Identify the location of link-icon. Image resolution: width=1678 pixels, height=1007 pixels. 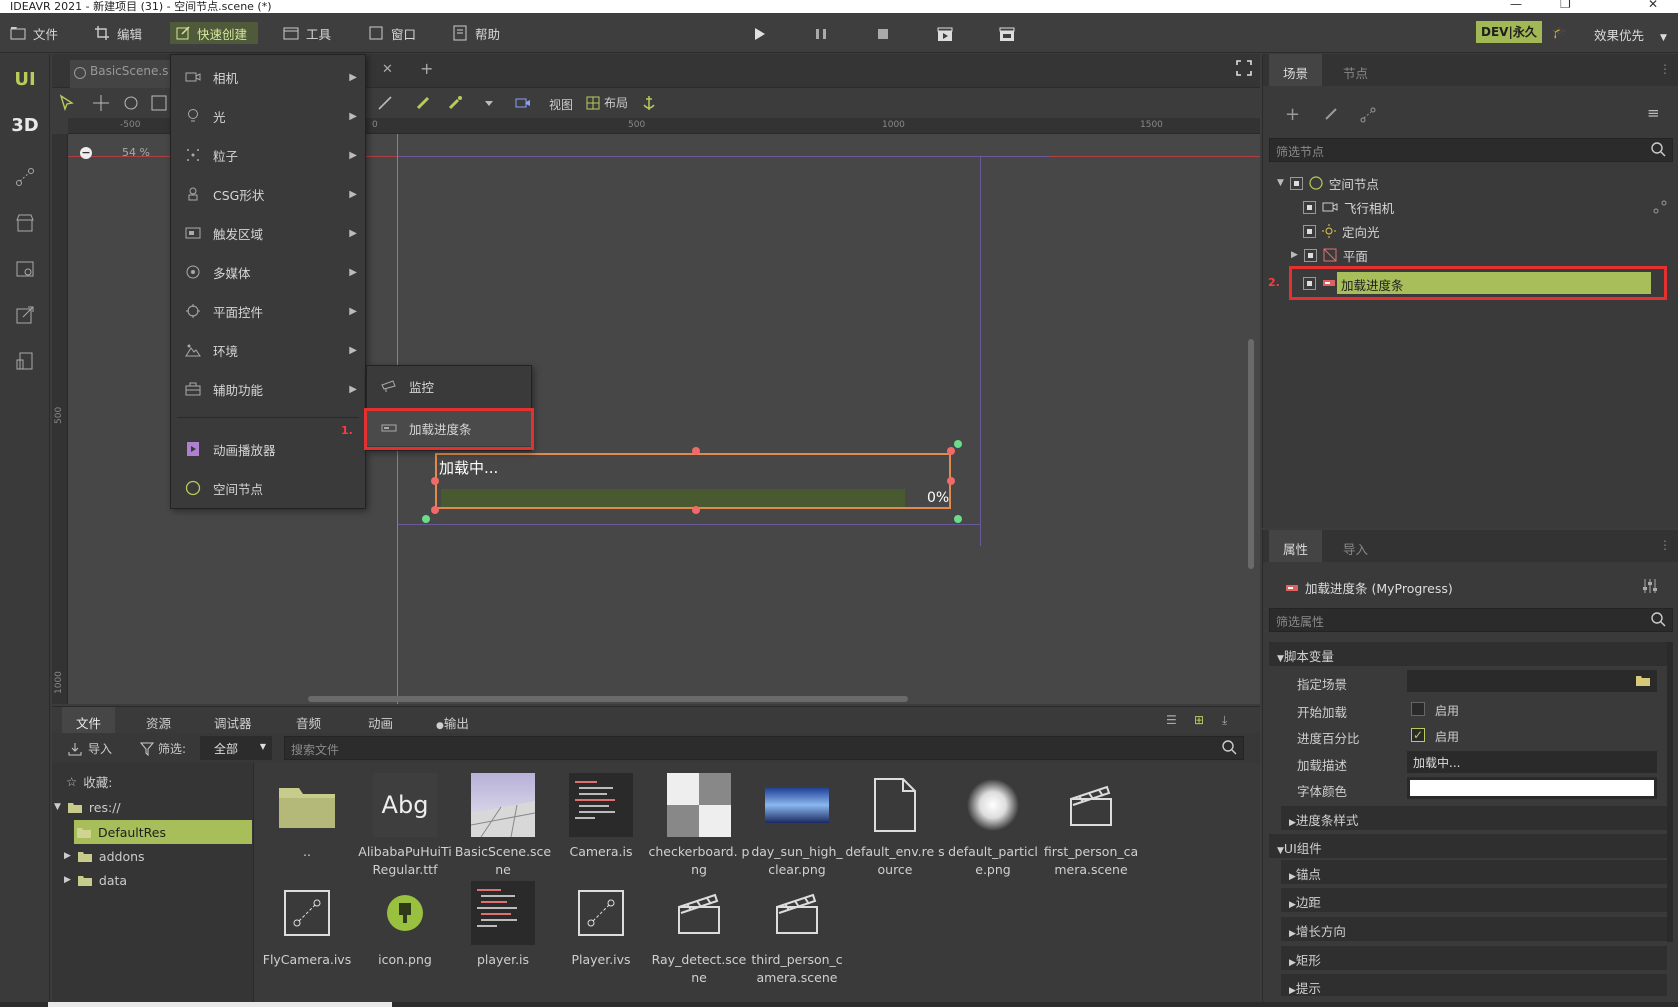
(1331, 114).